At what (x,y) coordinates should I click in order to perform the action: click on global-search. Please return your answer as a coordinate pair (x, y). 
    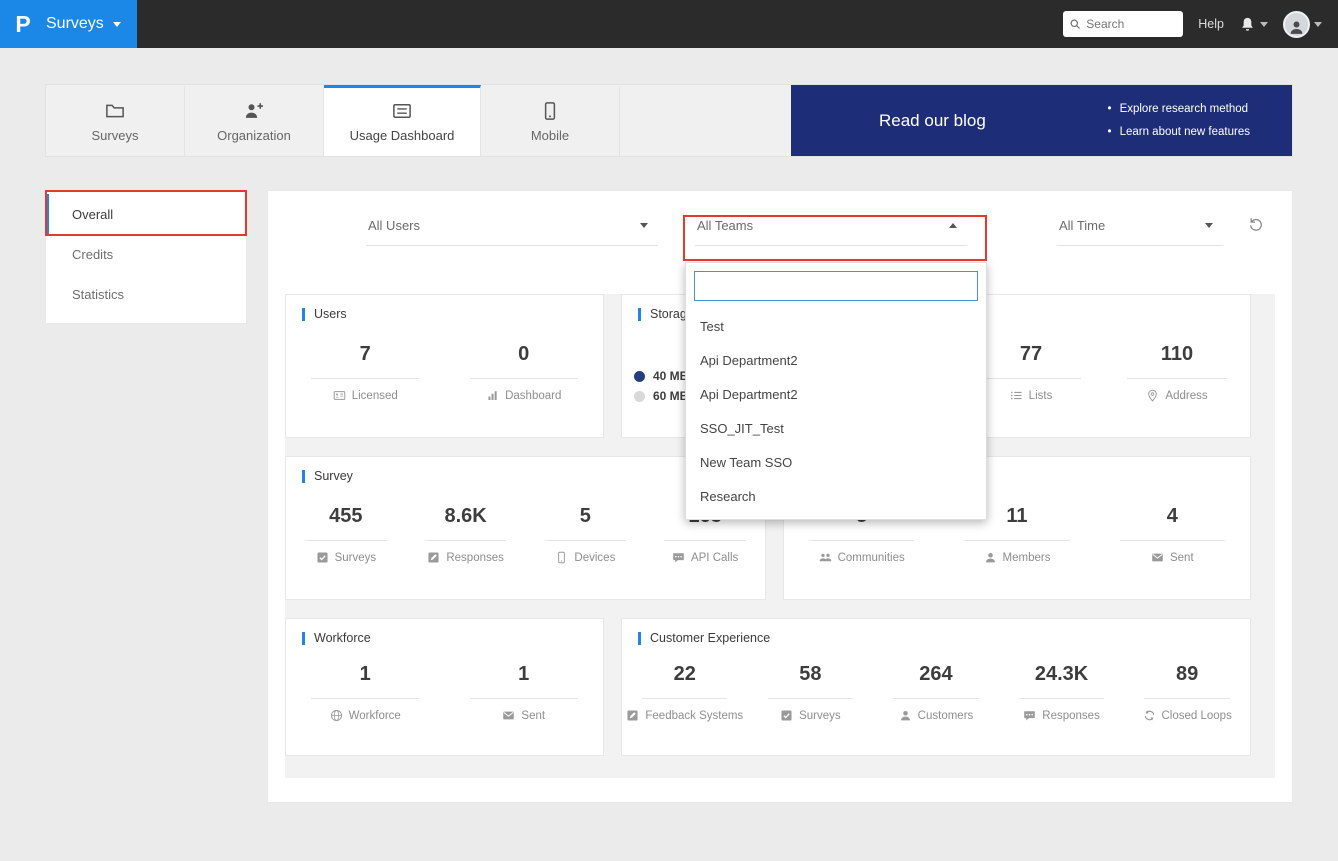
    Looking at the image, I should click on (1123, 24).